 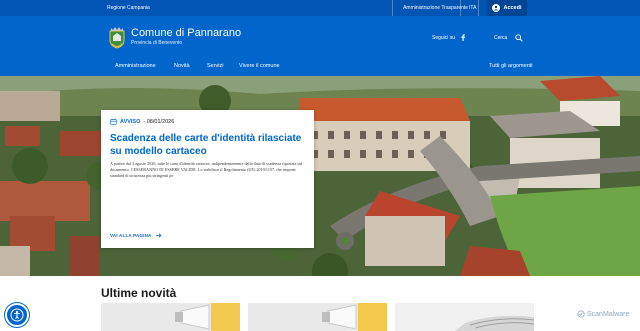 I want to click on search-label: Cerca, so click(x=501, y=38).